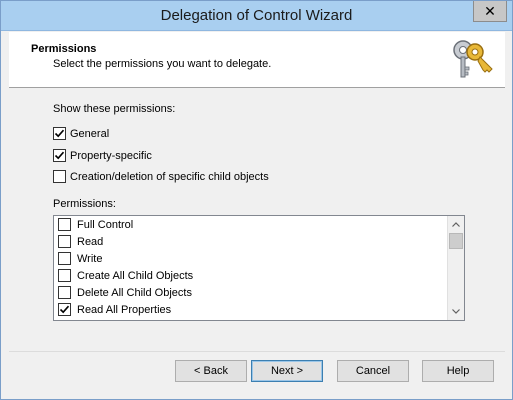 Image resolution: width=513 pixels, height=400 pixels. What do you see at coordinates (111, 155) in the screenshot?
I see `show-property-specific-label: Property-specific` at bounding box center [111, 155].